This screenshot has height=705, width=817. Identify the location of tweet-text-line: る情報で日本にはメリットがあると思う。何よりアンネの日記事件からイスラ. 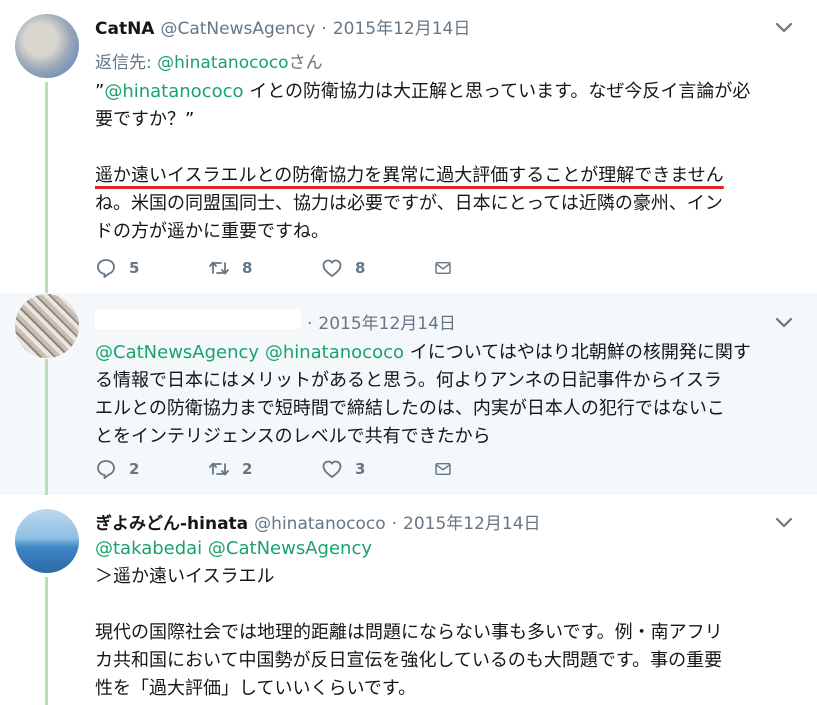
(408, 380).